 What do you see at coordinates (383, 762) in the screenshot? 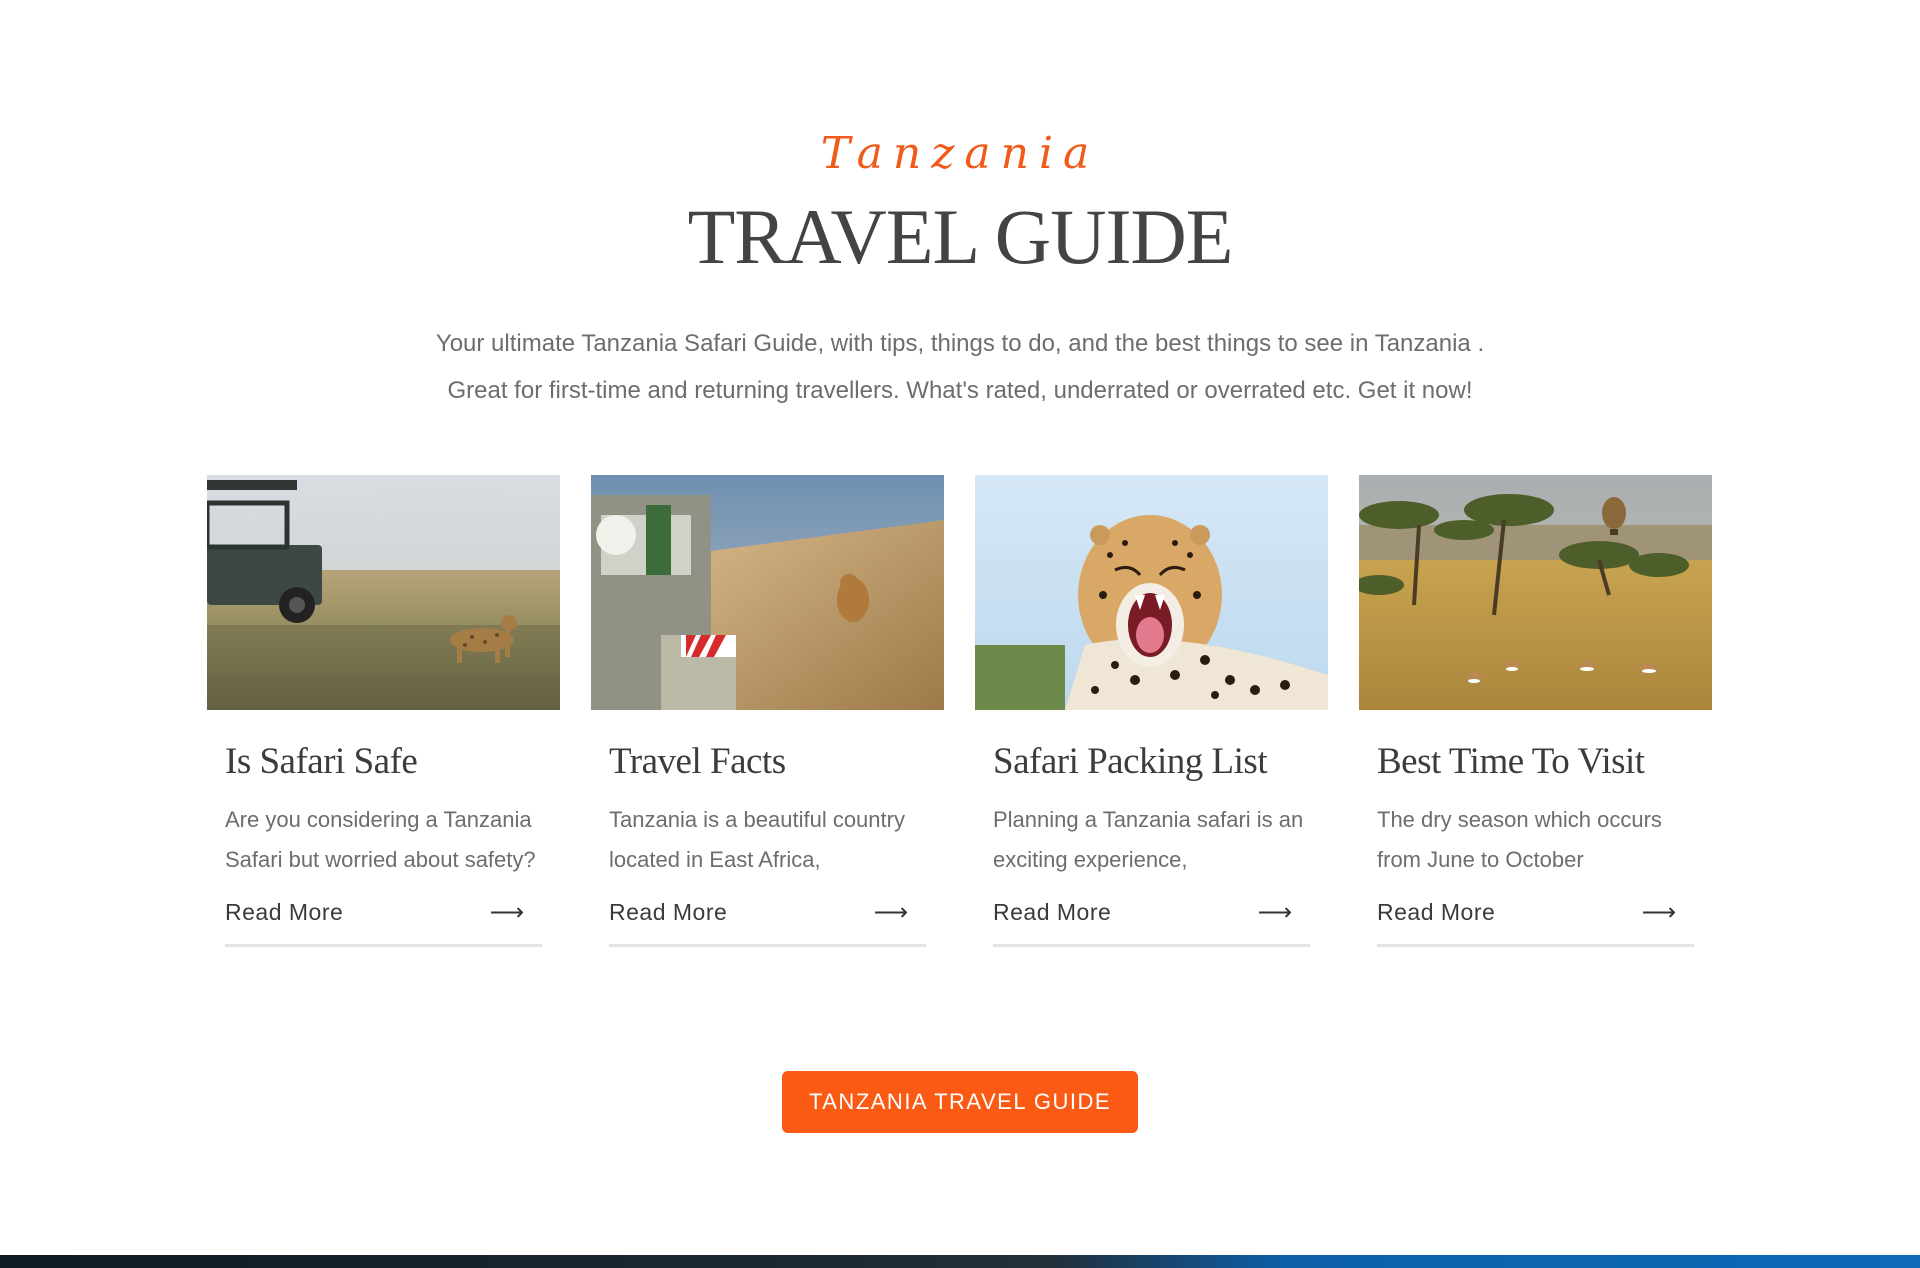
I see `card-title: Is Safari Safe` at bounding box center [383, 762].